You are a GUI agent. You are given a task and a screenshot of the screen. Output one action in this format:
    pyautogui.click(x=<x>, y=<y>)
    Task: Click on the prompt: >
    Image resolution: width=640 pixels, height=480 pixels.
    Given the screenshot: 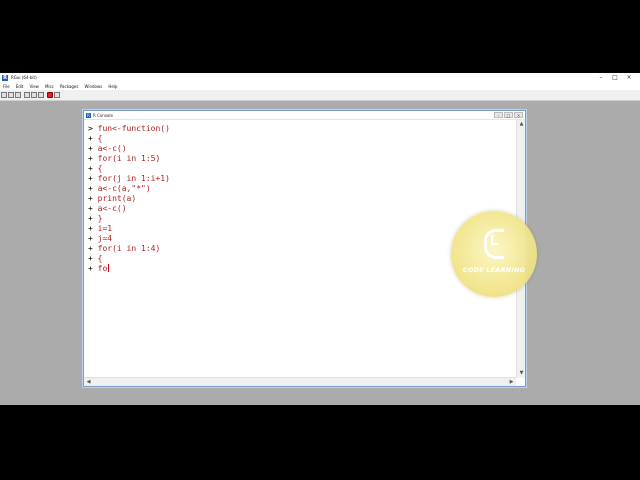 What is the action you would take?
    pyautogui.click(x=90, y=128)
    